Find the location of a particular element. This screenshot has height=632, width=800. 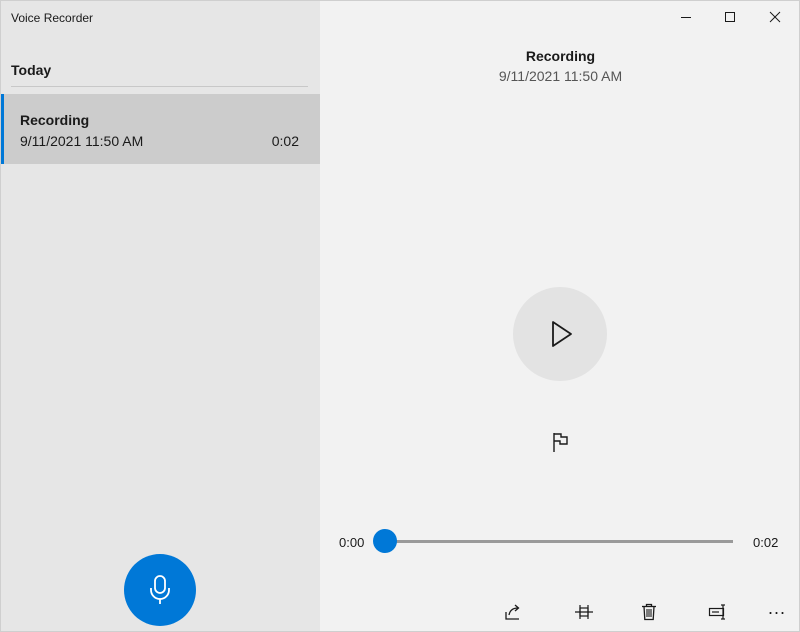

minimize-button is located at coordinates (686, 17).